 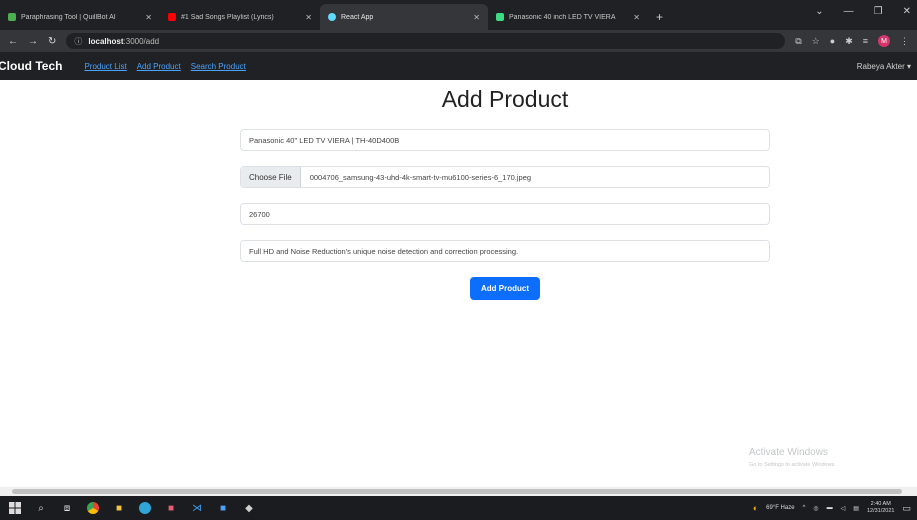 What do you see at coordinates (832, 41) in the screenshot?
I see `extension-icon: ●` at bounding box center [832, 41].